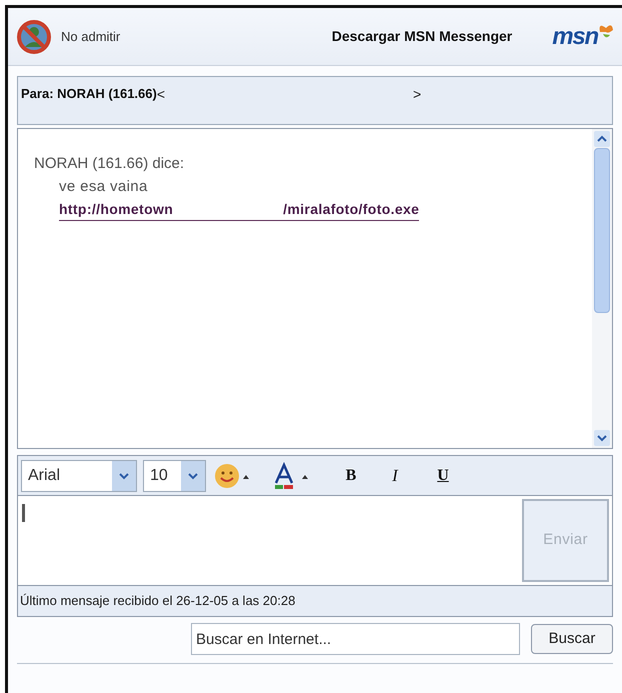  Describe the element at coordinates (233, 475) in the screenshot. I see `smiley-icon` at that location.